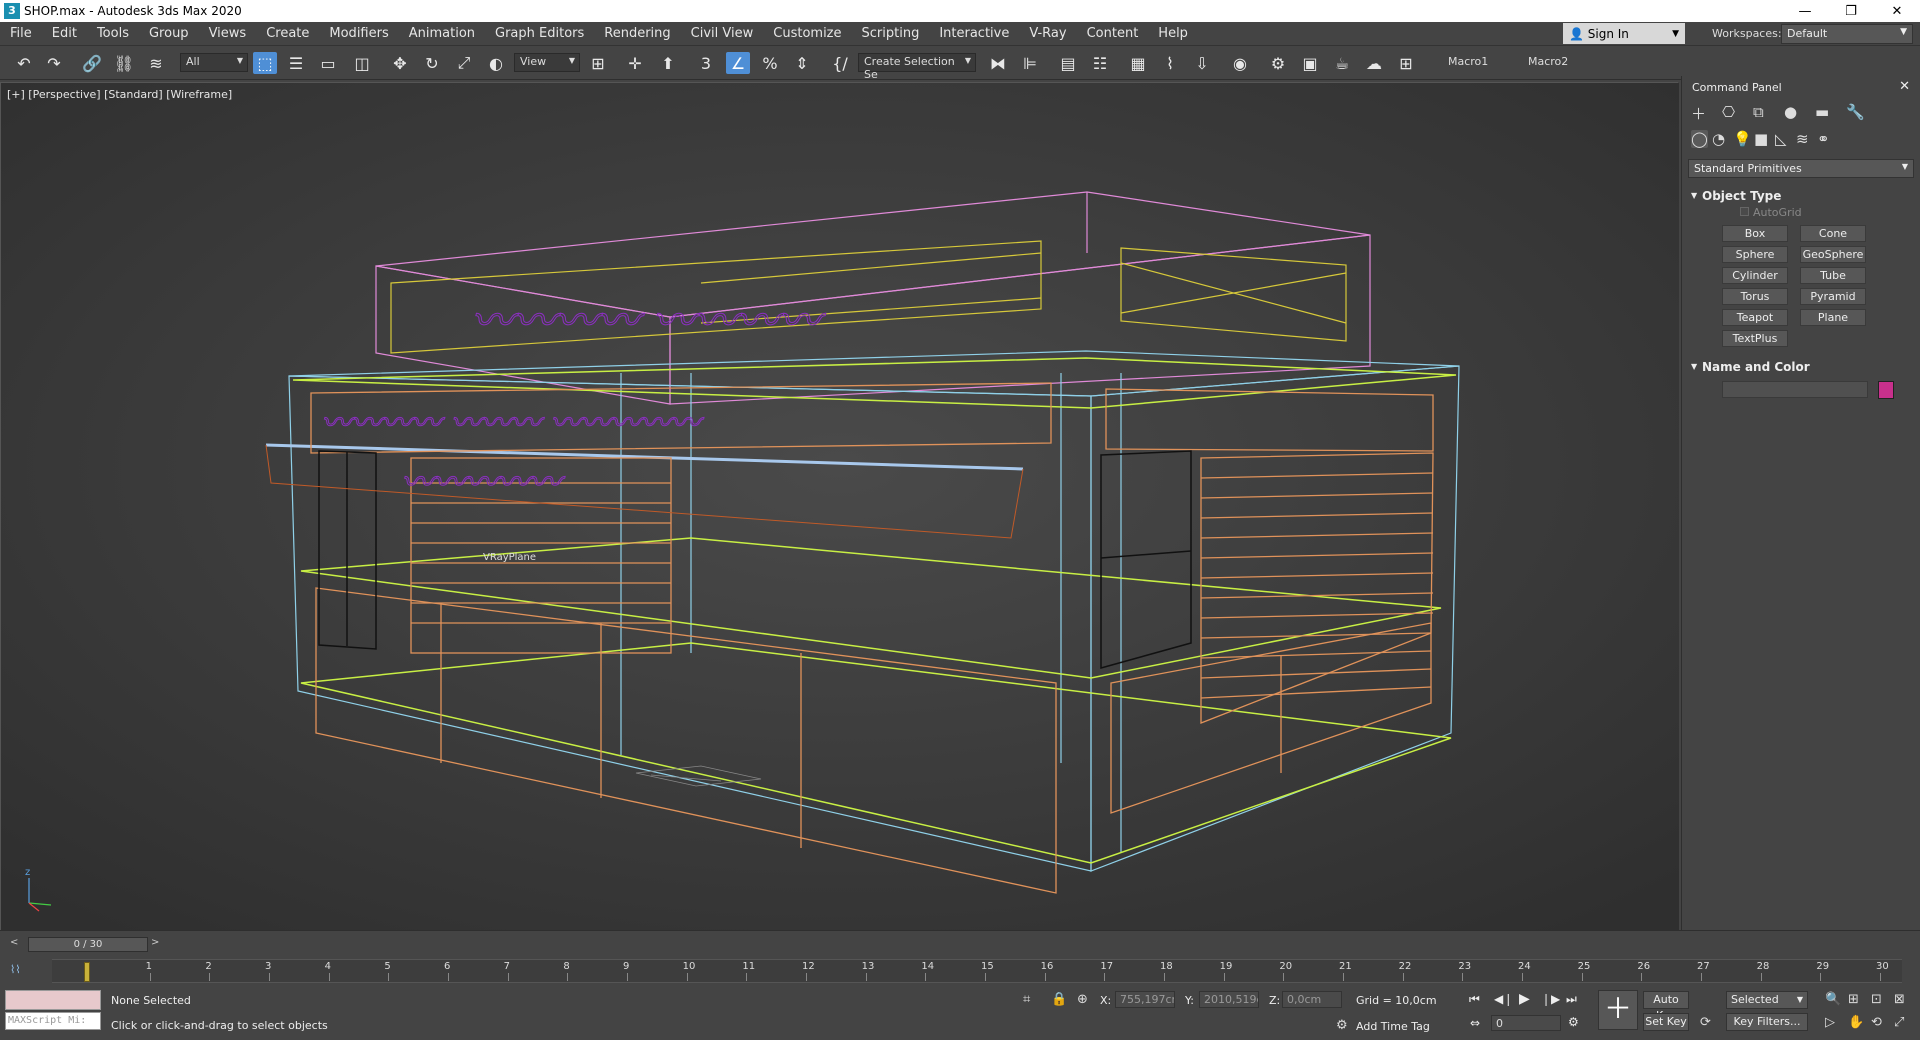 This screenshot has width=1920, height=1040. Describe the element at coordinates (1312, 999) in the screenshot. I see `z-coord-field: 0,0cm` at that location.